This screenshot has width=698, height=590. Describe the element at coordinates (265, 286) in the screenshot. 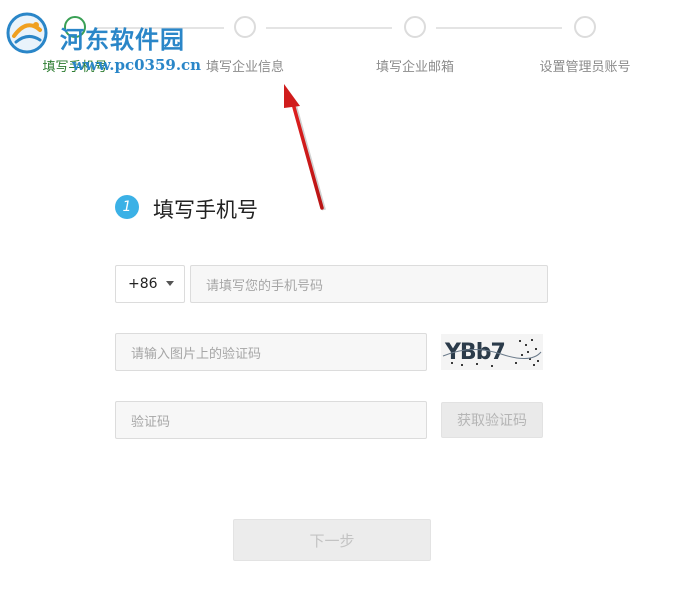

I see `phone-placeholder: 请填写您的手机号码` at that location.